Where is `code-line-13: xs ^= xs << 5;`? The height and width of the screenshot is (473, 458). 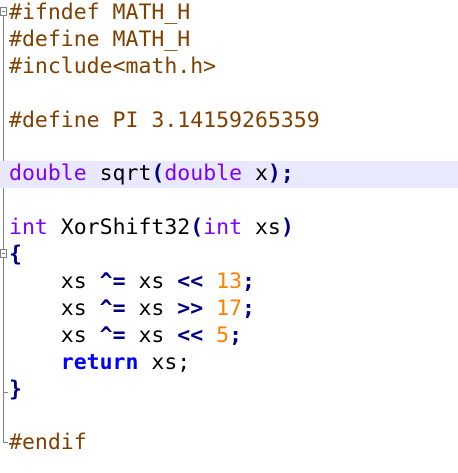 code-line-13: xs ^= xs << 5; is located at coordinates (229, 336).